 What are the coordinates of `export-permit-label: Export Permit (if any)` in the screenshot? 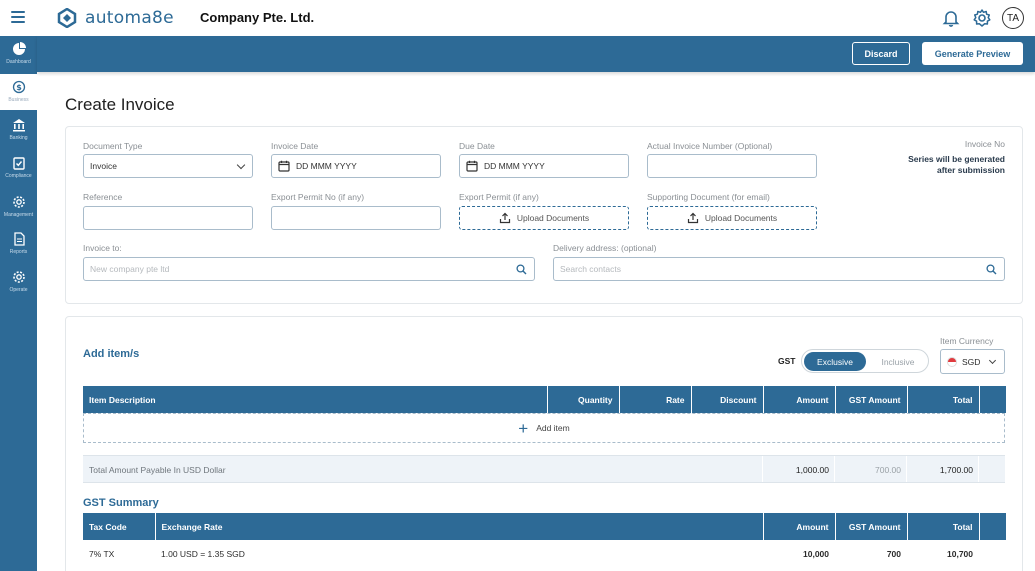 It's located at (499, 197).